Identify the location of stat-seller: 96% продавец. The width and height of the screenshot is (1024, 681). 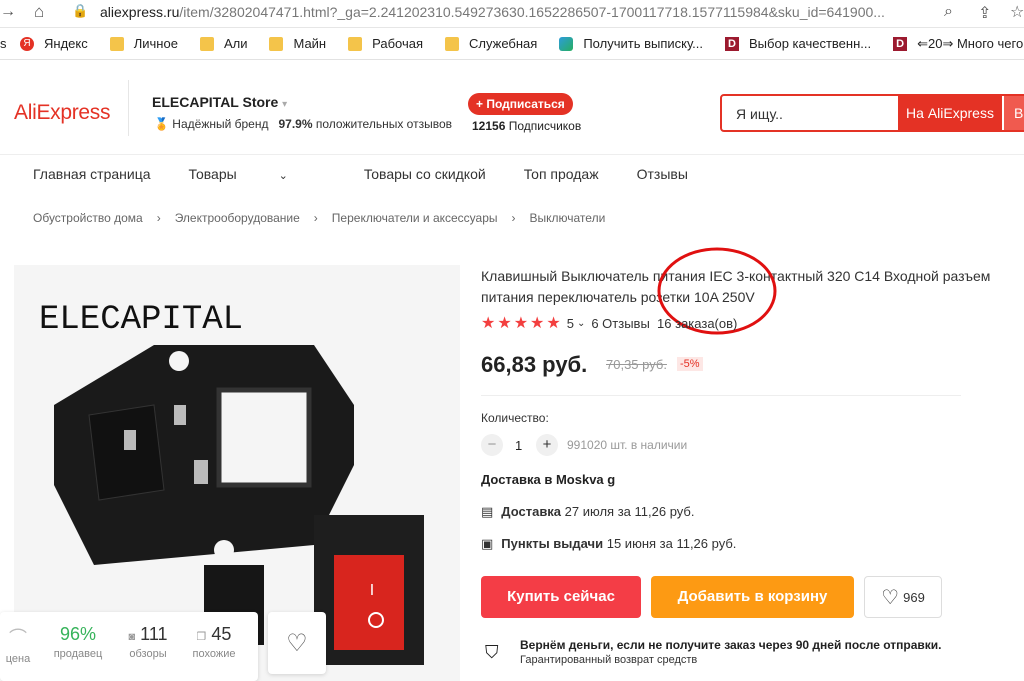
(78, 642).